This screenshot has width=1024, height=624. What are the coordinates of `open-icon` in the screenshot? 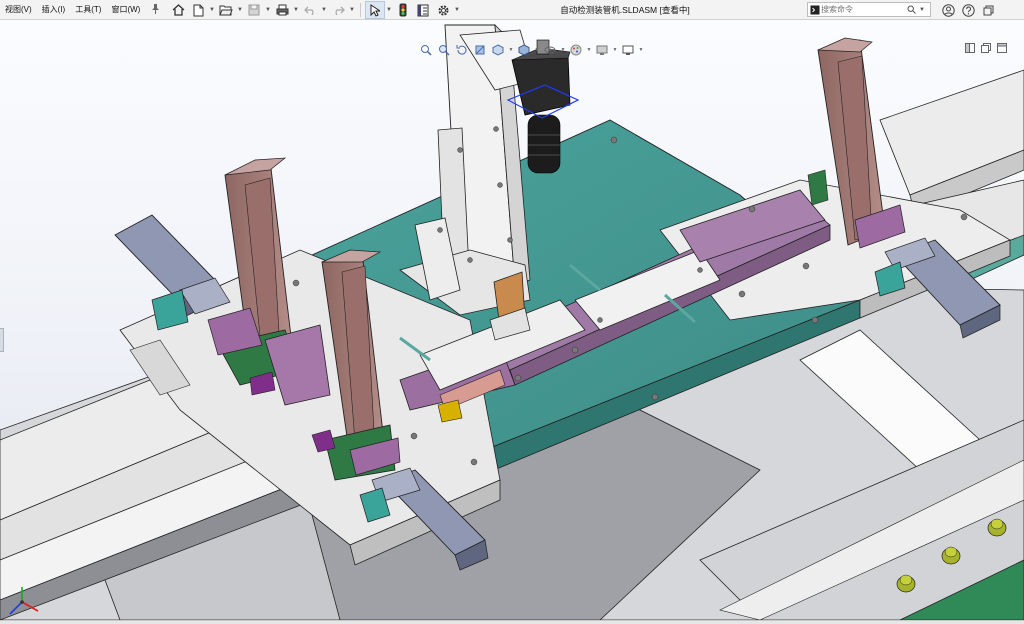 It's located at (226, 10).